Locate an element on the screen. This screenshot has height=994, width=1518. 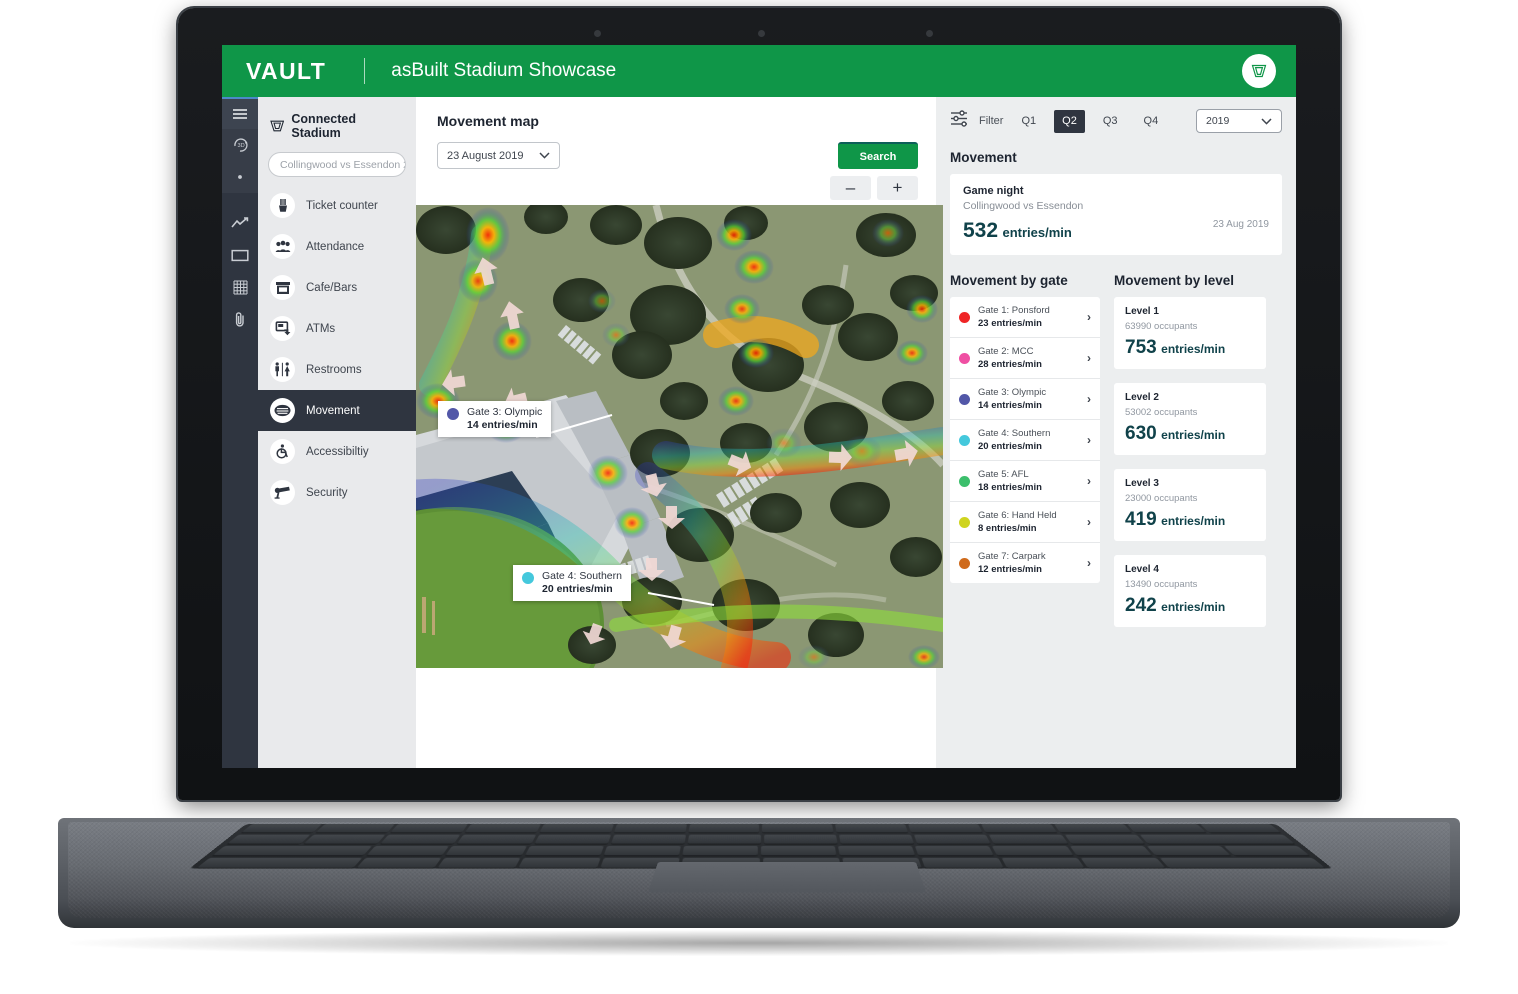
dot-icon is located at coordinates (240, 177).